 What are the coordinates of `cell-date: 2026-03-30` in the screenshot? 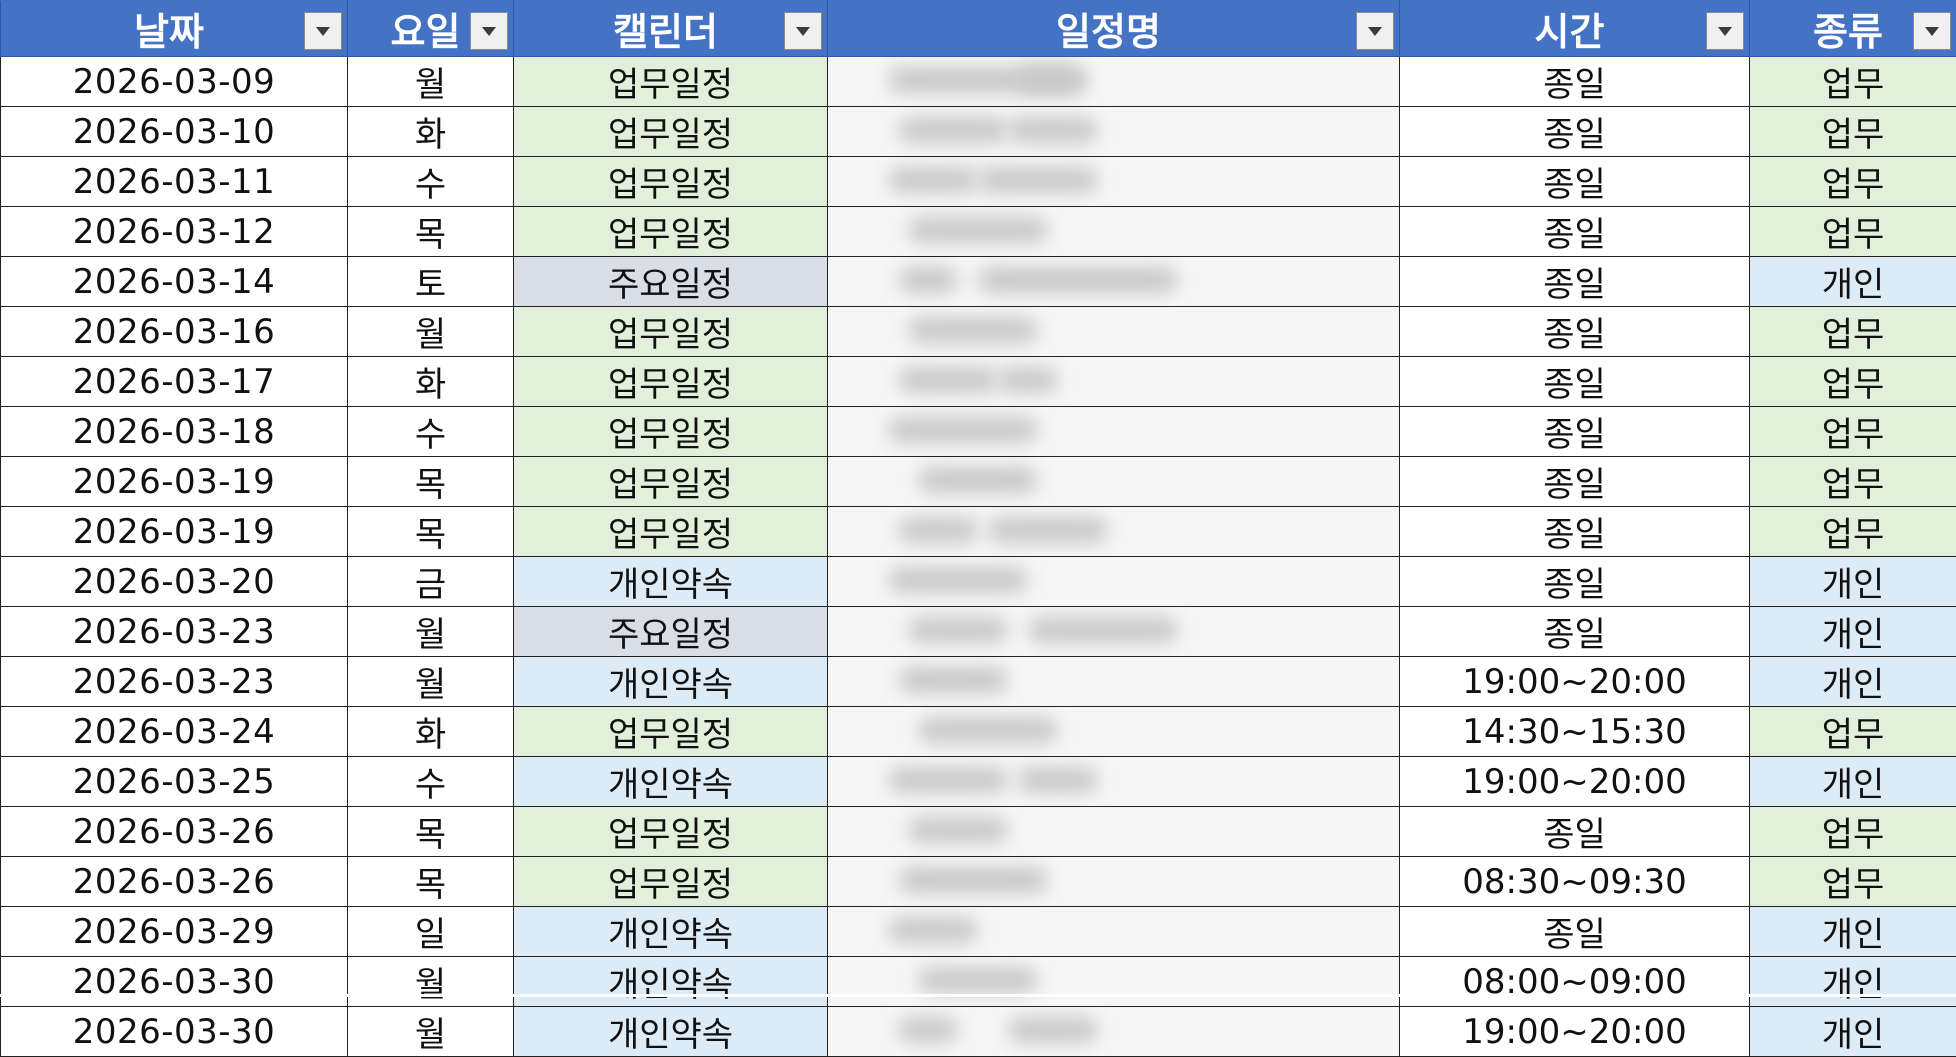 It's located at (174, 982).